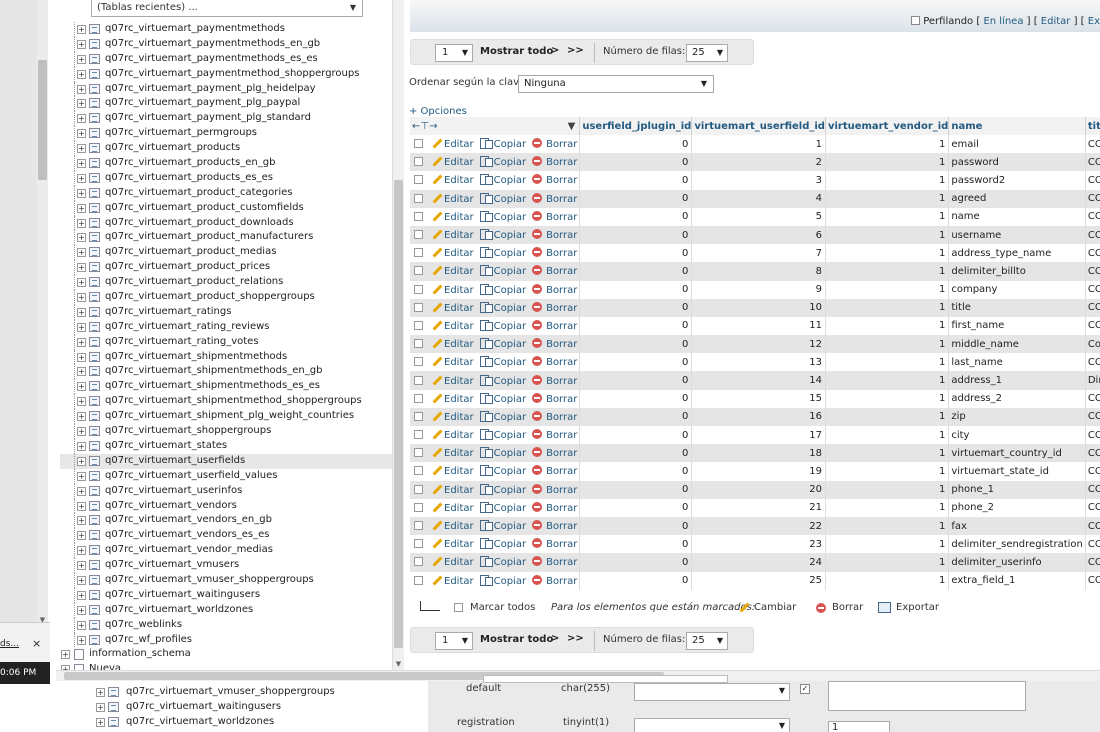 This screenshot has height=732, width=1100. I want to click on column-header: title, so click(1092, 126).